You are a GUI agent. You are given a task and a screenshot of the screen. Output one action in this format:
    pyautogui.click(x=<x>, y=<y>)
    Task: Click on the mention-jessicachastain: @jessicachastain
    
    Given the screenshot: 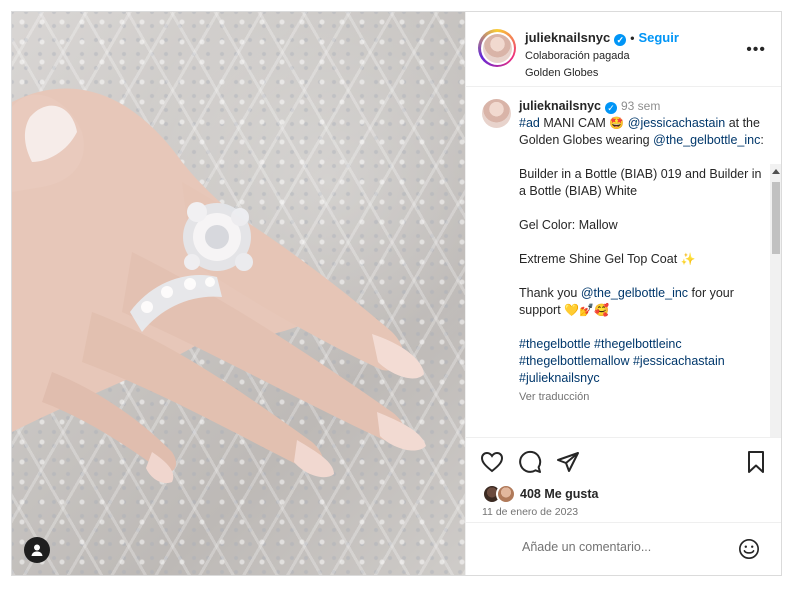 What is the action you would take?
    pyautogui.click(x=676, y=123)
    